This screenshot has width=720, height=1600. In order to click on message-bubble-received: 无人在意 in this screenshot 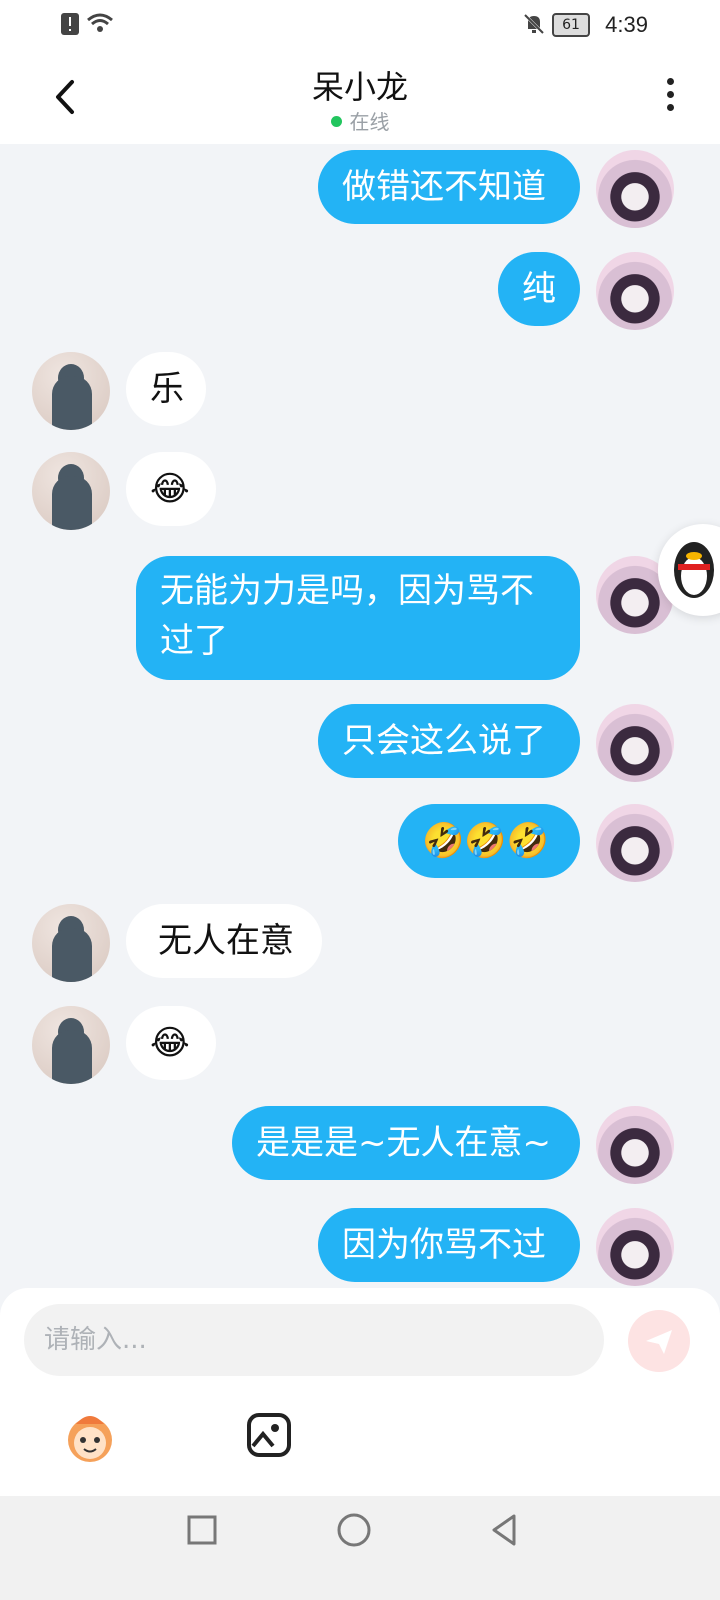, I will do `click(224, 941)`.